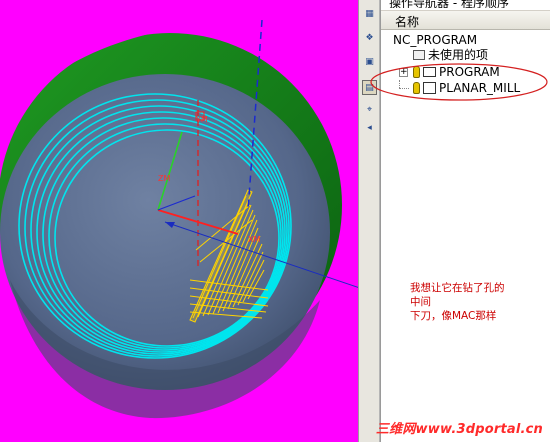 This screenshot has width=550, height=442. Describe the element at coordinates (254, 239) in the screenshot. I see `xm-label: XM` at that location.